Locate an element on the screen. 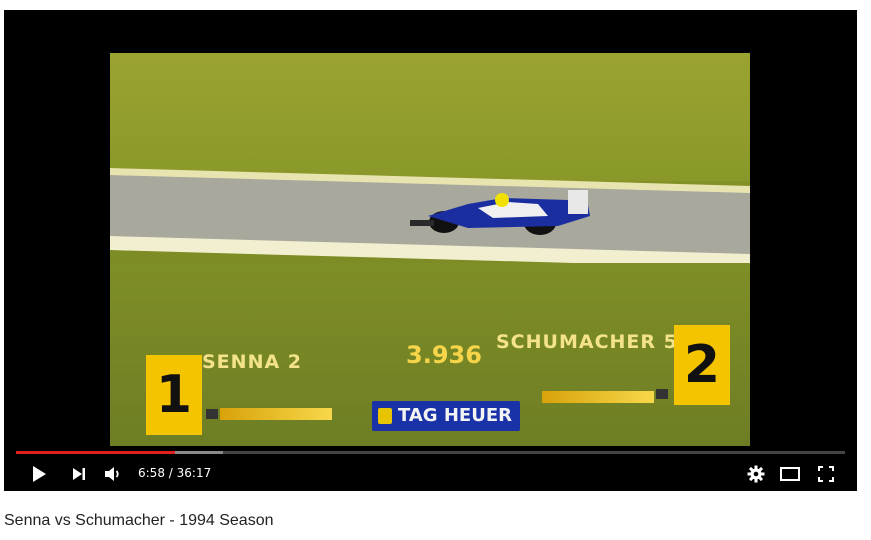 The height and width of the screenshot is (540, 871). position-box-right: 2 is located at coordinates (702, 365).